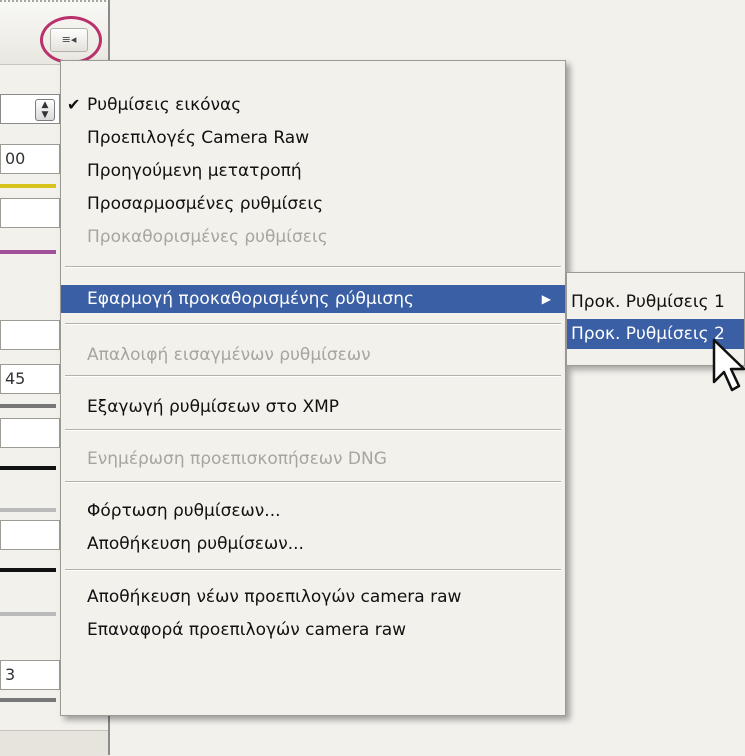 The image size is (745, 756). I want to click on menu-item-save-camera-raw-defaults: Αποθήκευση νέων προεπιλογών camera raw, so click(313, 597).